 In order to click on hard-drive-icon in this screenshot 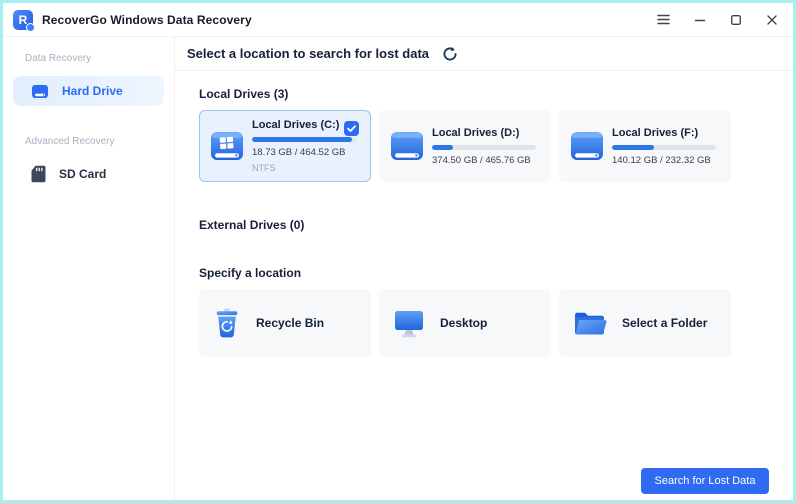, I will do `click(40, 91)`.